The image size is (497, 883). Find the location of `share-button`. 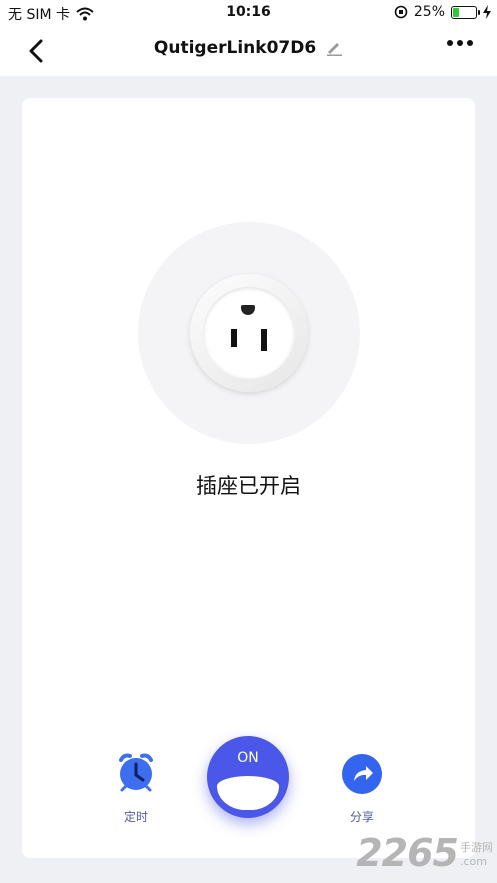

share-button is located at coordinates (362, 774).